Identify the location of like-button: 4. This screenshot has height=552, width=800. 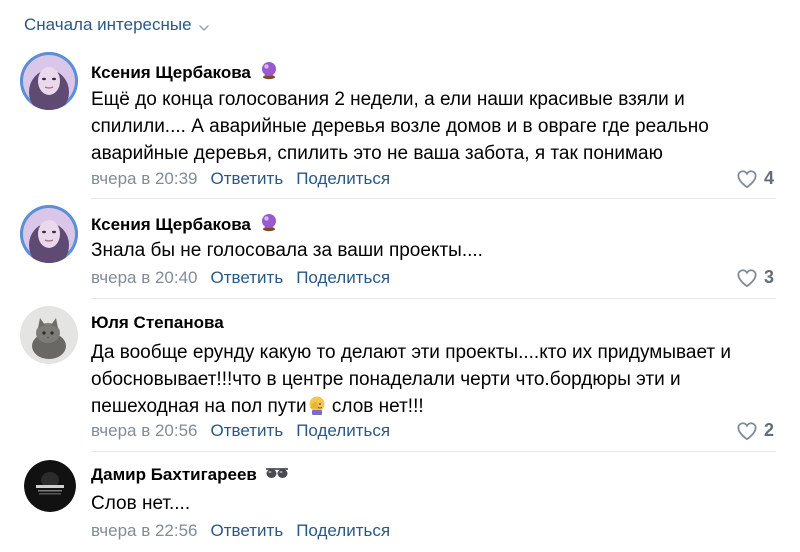
(755, 178).